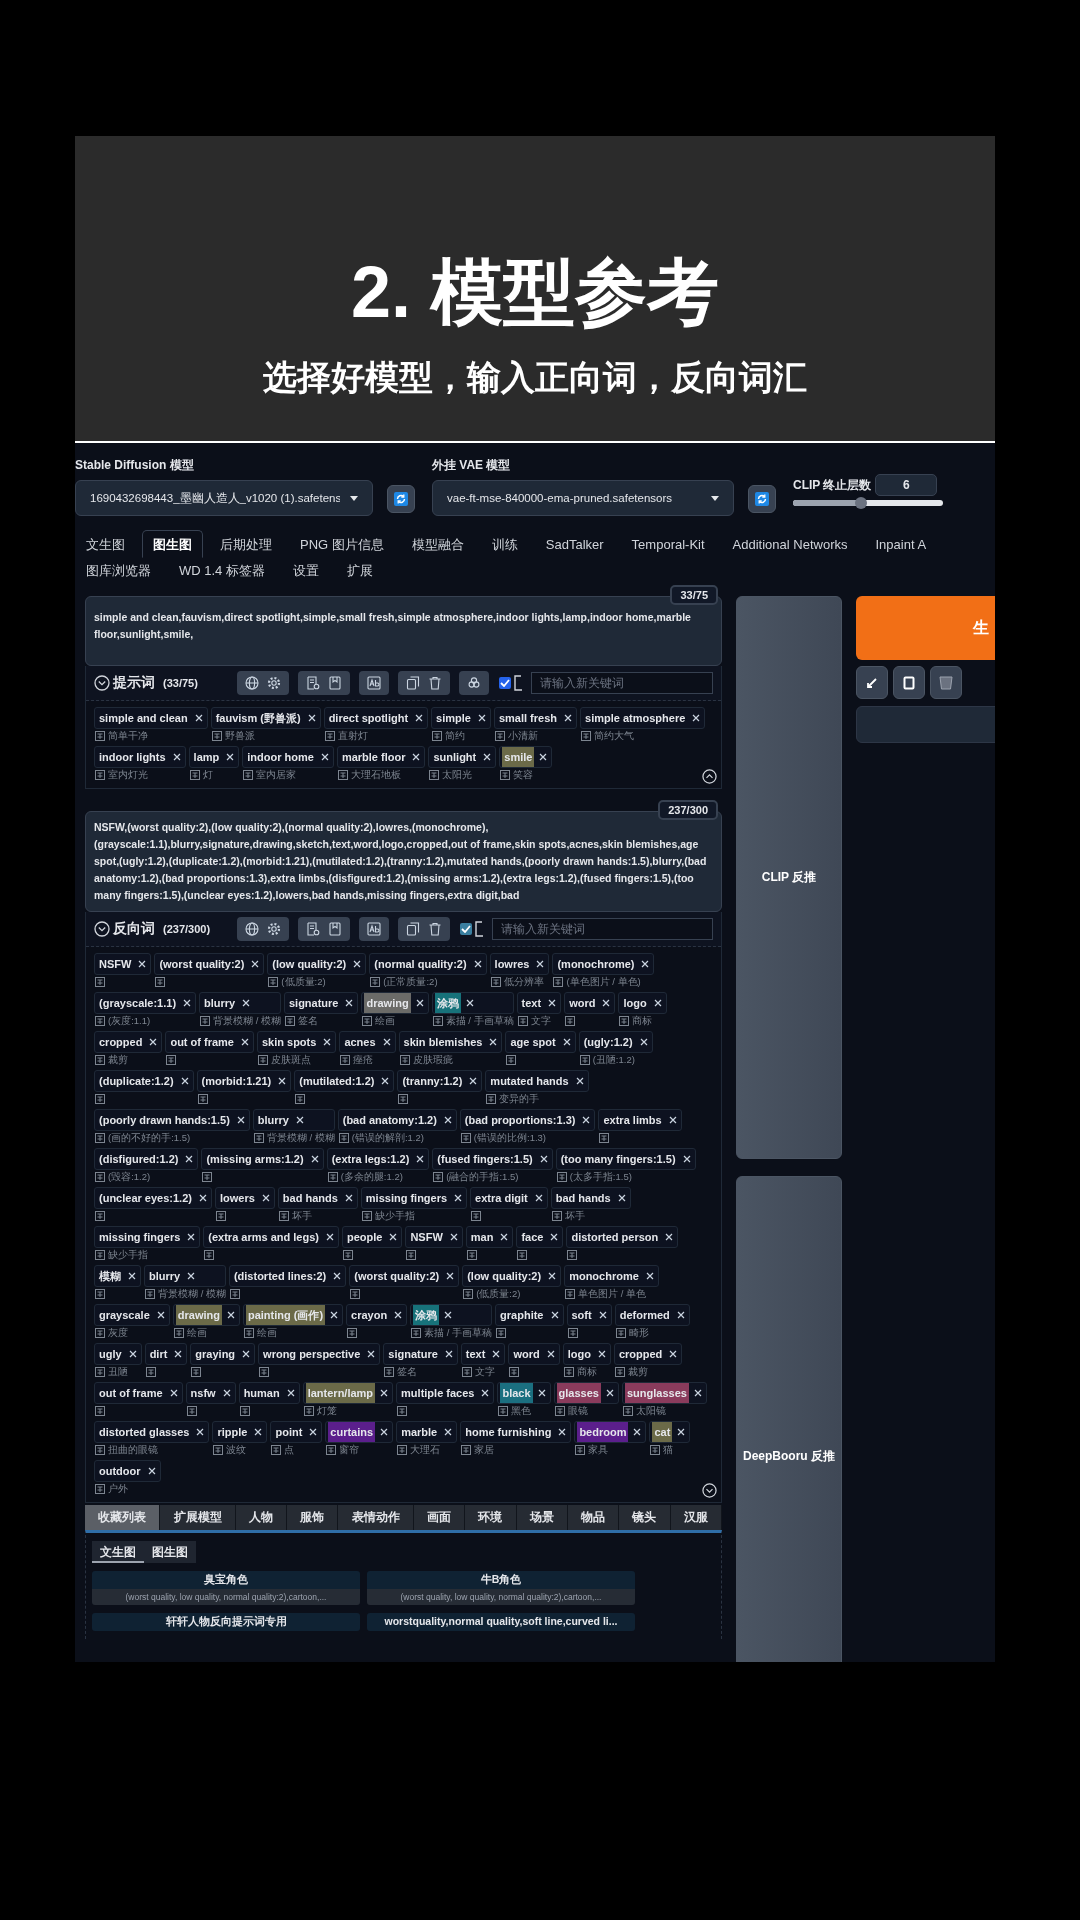  What do you see at coordinates (261, 1517) in the screenshot?
I see `category-tab: 人物` at bounding box center [261, 1517].